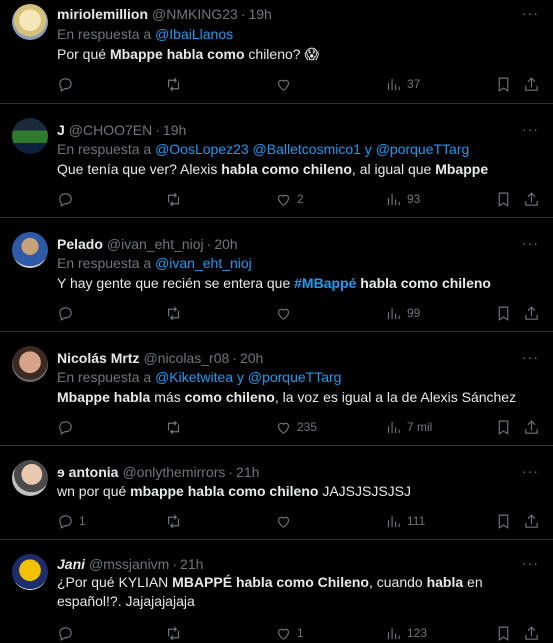 The height and width of the screenshot is (643, 553). What do you see at coordinates (194, 34) in the screenshot?
I see `reply-mention: @IbaiLlanos` at bounding box center [194, 34].